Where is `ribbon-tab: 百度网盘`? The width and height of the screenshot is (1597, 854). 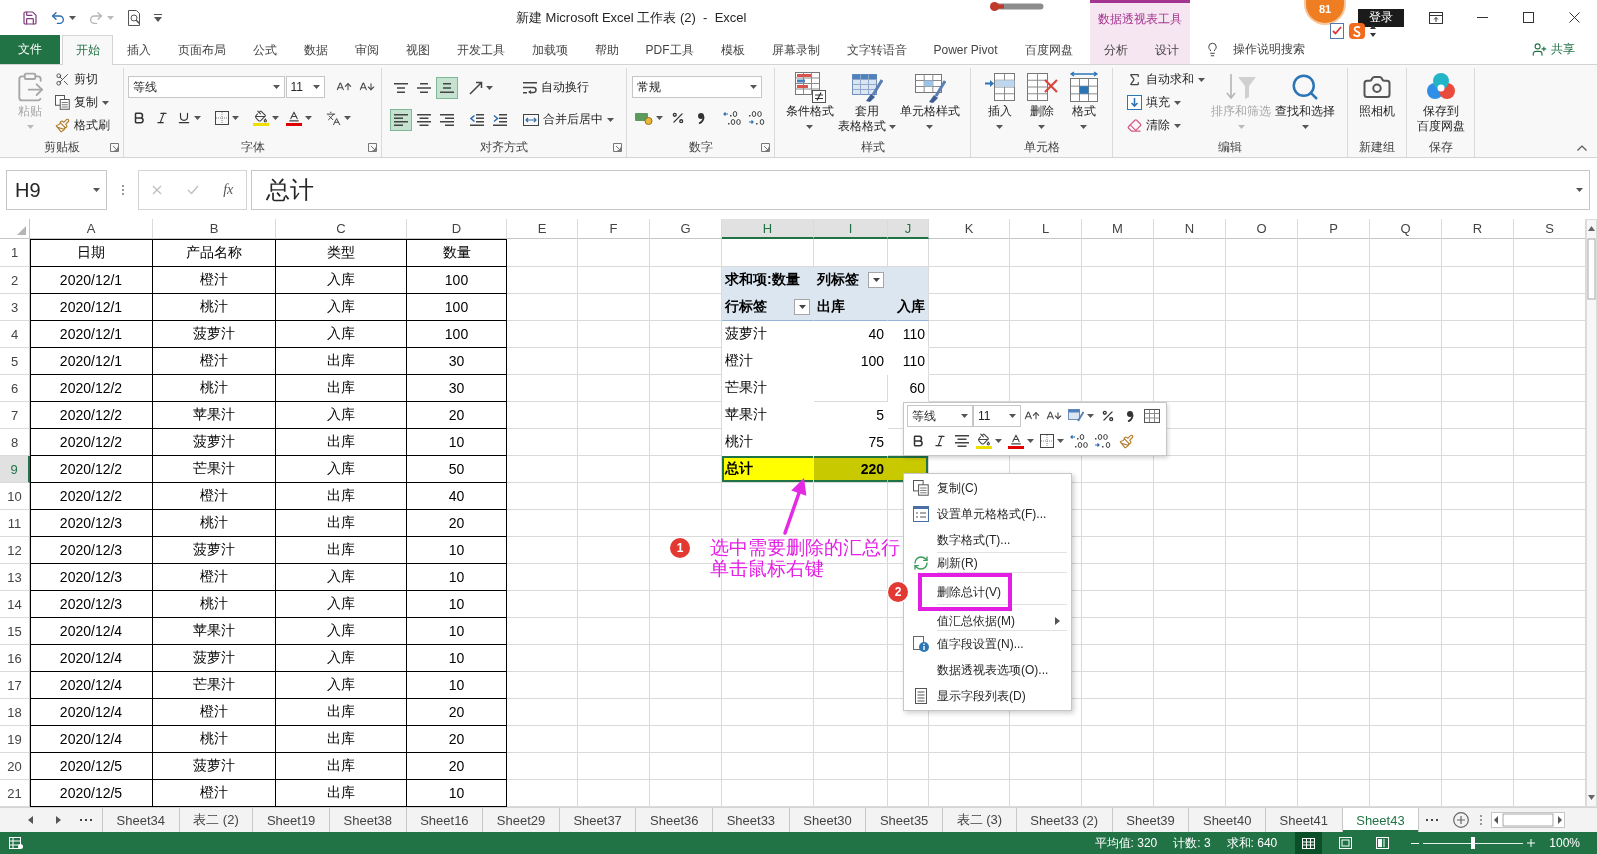 ribbon-tab: 百度网盘 is located at coordinates (1049, 50).